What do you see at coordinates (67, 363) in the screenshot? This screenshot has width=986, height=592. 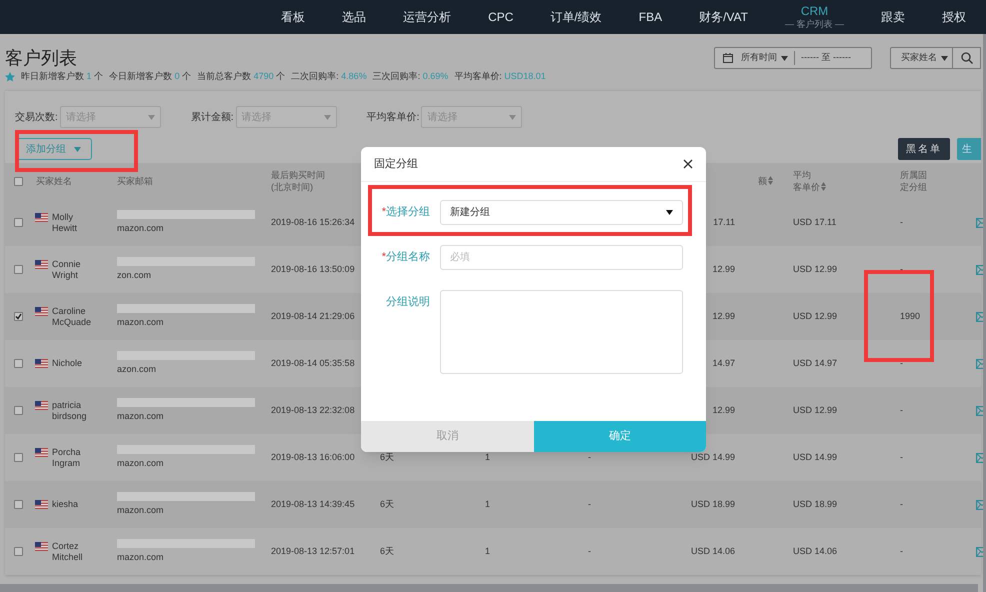 I see `buyer-name: Nichole` at bounding box center [67, 363].